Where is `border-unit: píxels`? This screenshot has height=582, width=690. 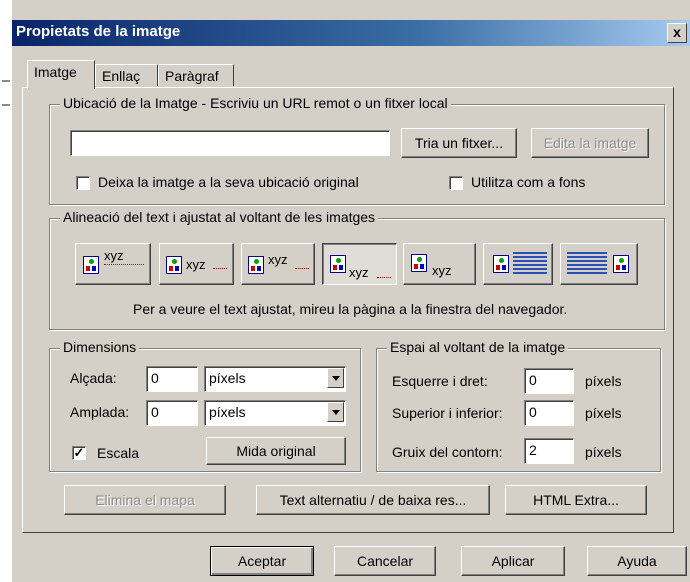
border-unit: píxels is located at coordinates (603, 452).